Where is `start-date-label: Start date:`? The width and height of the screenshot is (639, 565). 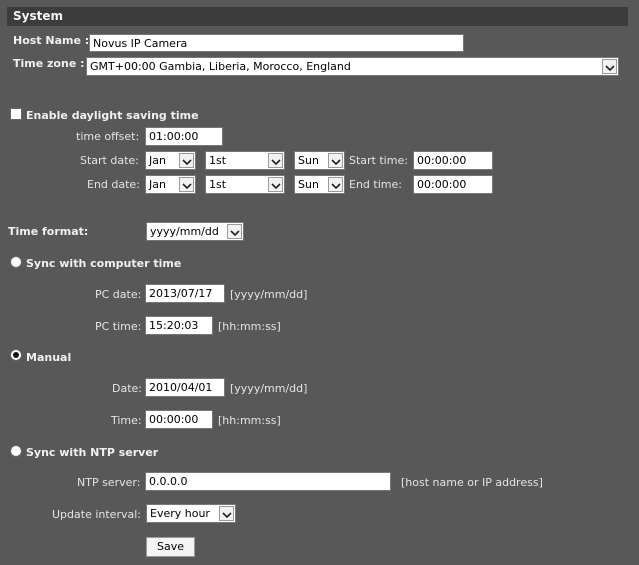 start-date-label: Start date: is located at coordinates (109, 160).